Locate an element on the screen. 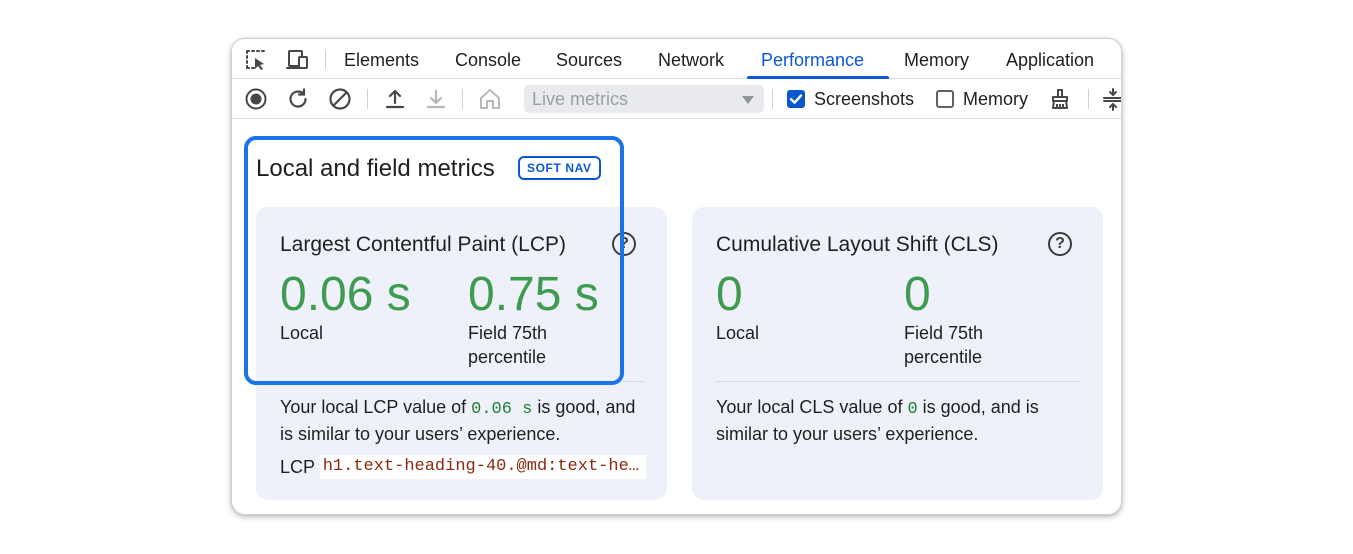 This screenshot has width=1353, height=554. tab-elements: Elements is located at coordinates (381, 59).